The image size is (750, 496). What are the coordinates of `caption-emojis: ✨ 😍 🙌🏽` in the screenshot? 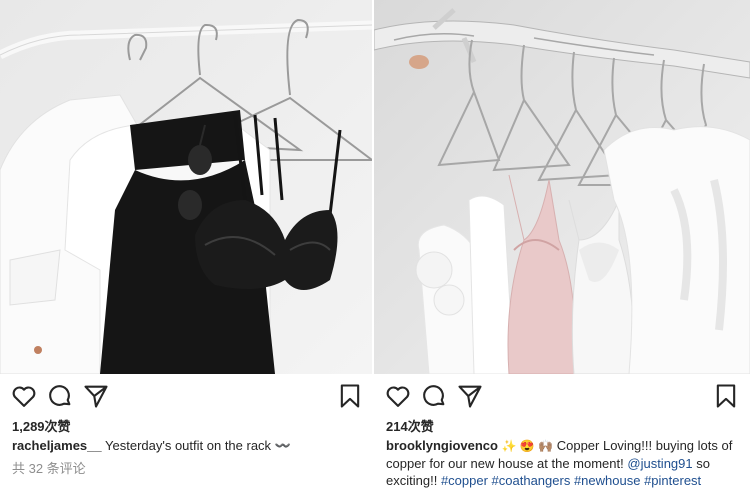 It's located at (527, 446).